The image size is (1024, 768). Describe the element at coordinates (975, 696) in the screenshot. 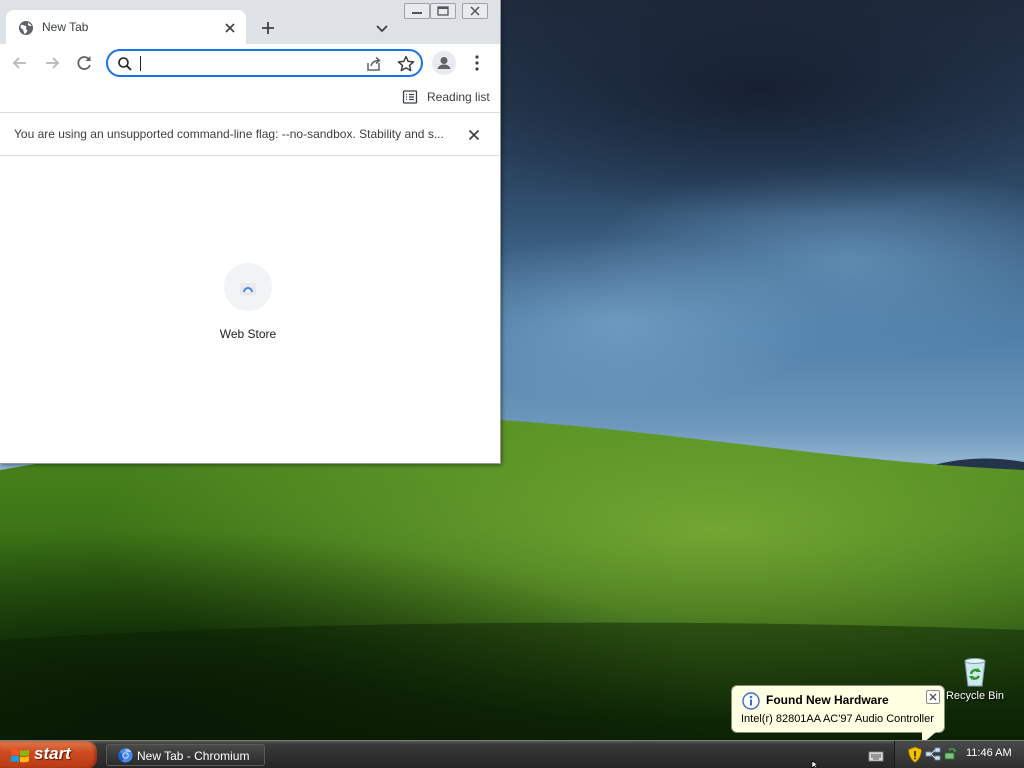

I see `recycle-bin-label: Recycle Bin` at that location.